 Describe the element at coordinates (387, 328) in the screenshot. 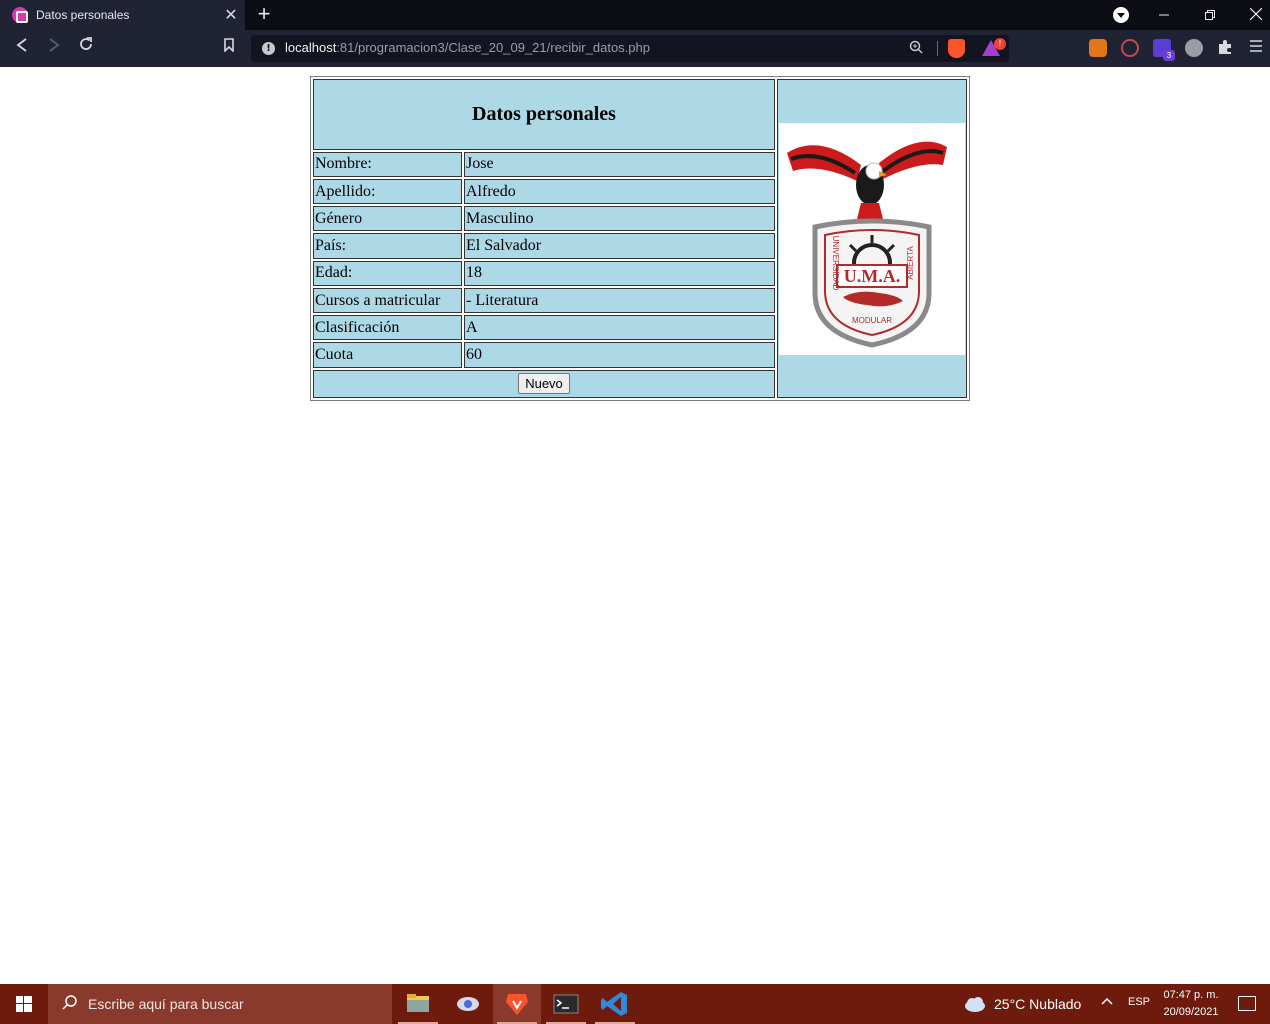

I see `row-label: Clasificación` at that location.